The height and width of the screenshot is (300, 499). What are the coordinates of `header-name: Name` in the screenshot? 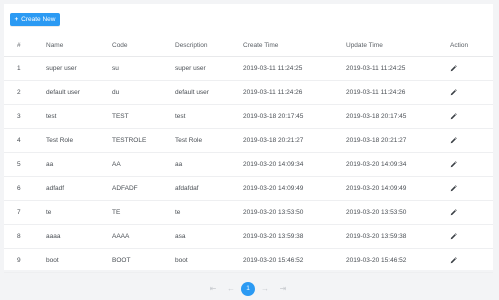 It's located at (55, 45).